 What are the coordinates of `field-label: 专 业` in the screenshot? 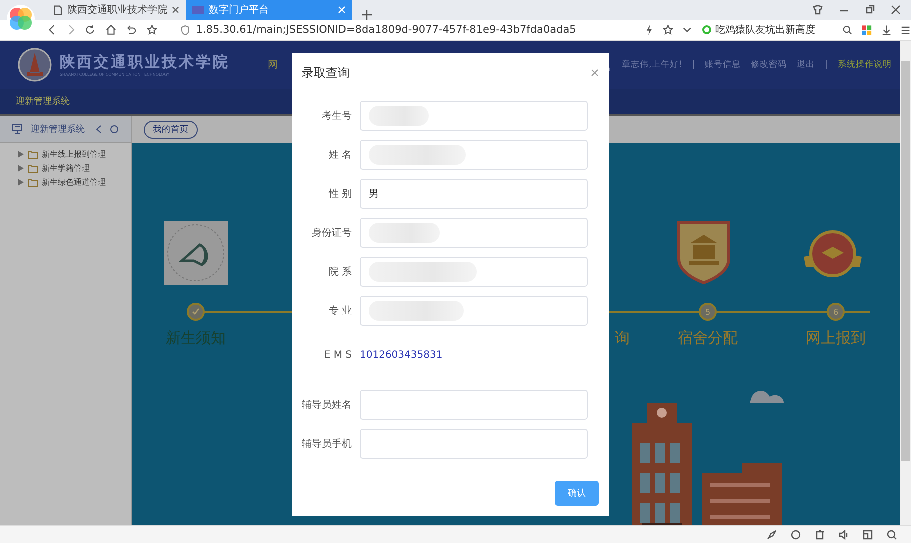 It's located at (340, 311).